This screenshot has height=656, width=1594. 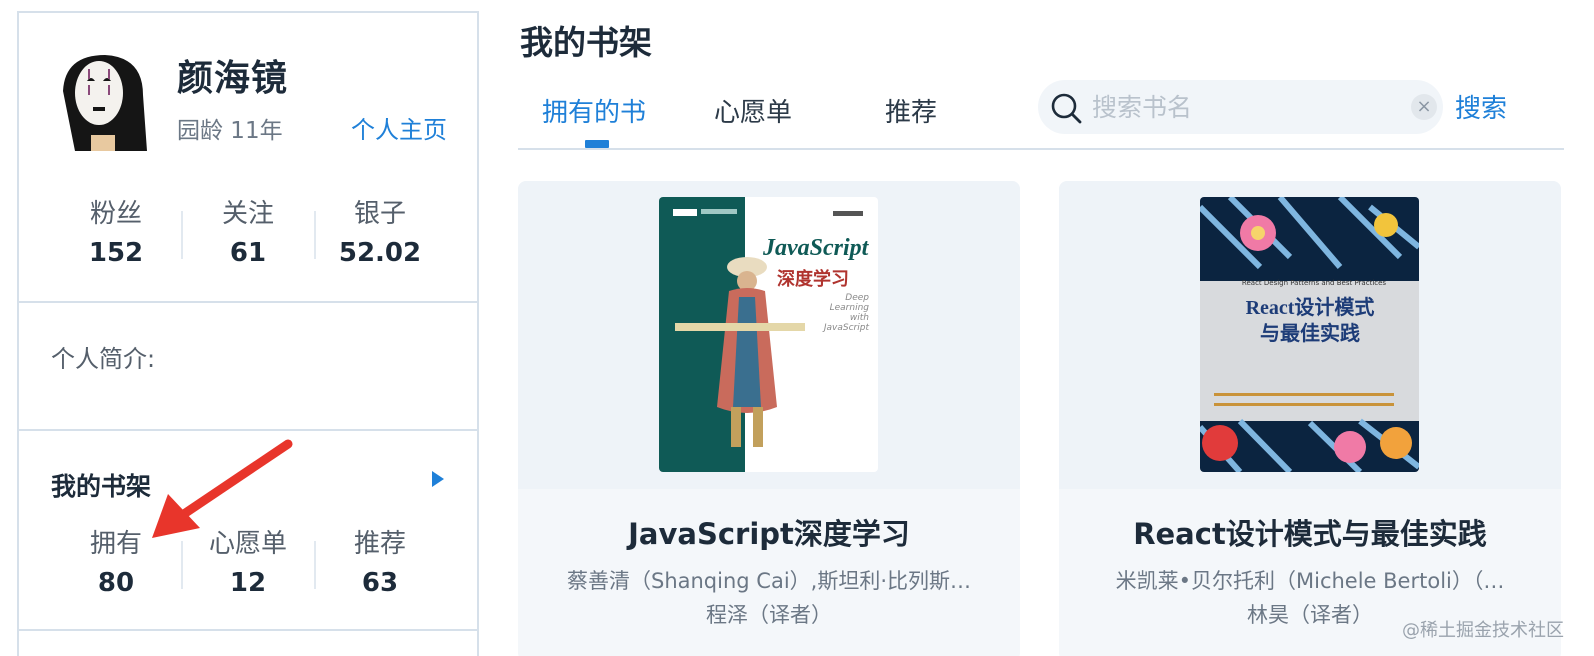 What do you see at coordinates (230, 131) in the screenshot?
I see `account-age: 园龄 11年` at bounding box center [230, 131].